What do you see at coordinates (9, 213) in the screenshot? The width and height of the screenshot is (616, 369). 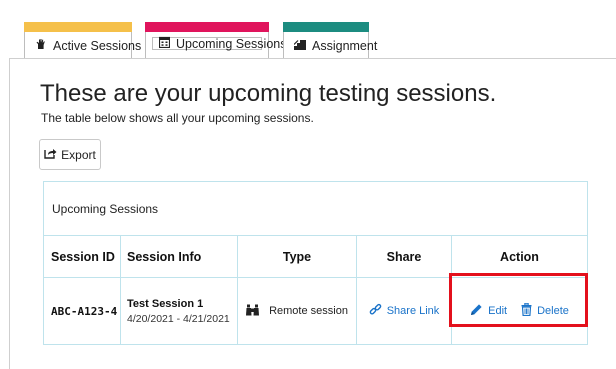 I see `panel-left-border` at bounding box center [9, 213].